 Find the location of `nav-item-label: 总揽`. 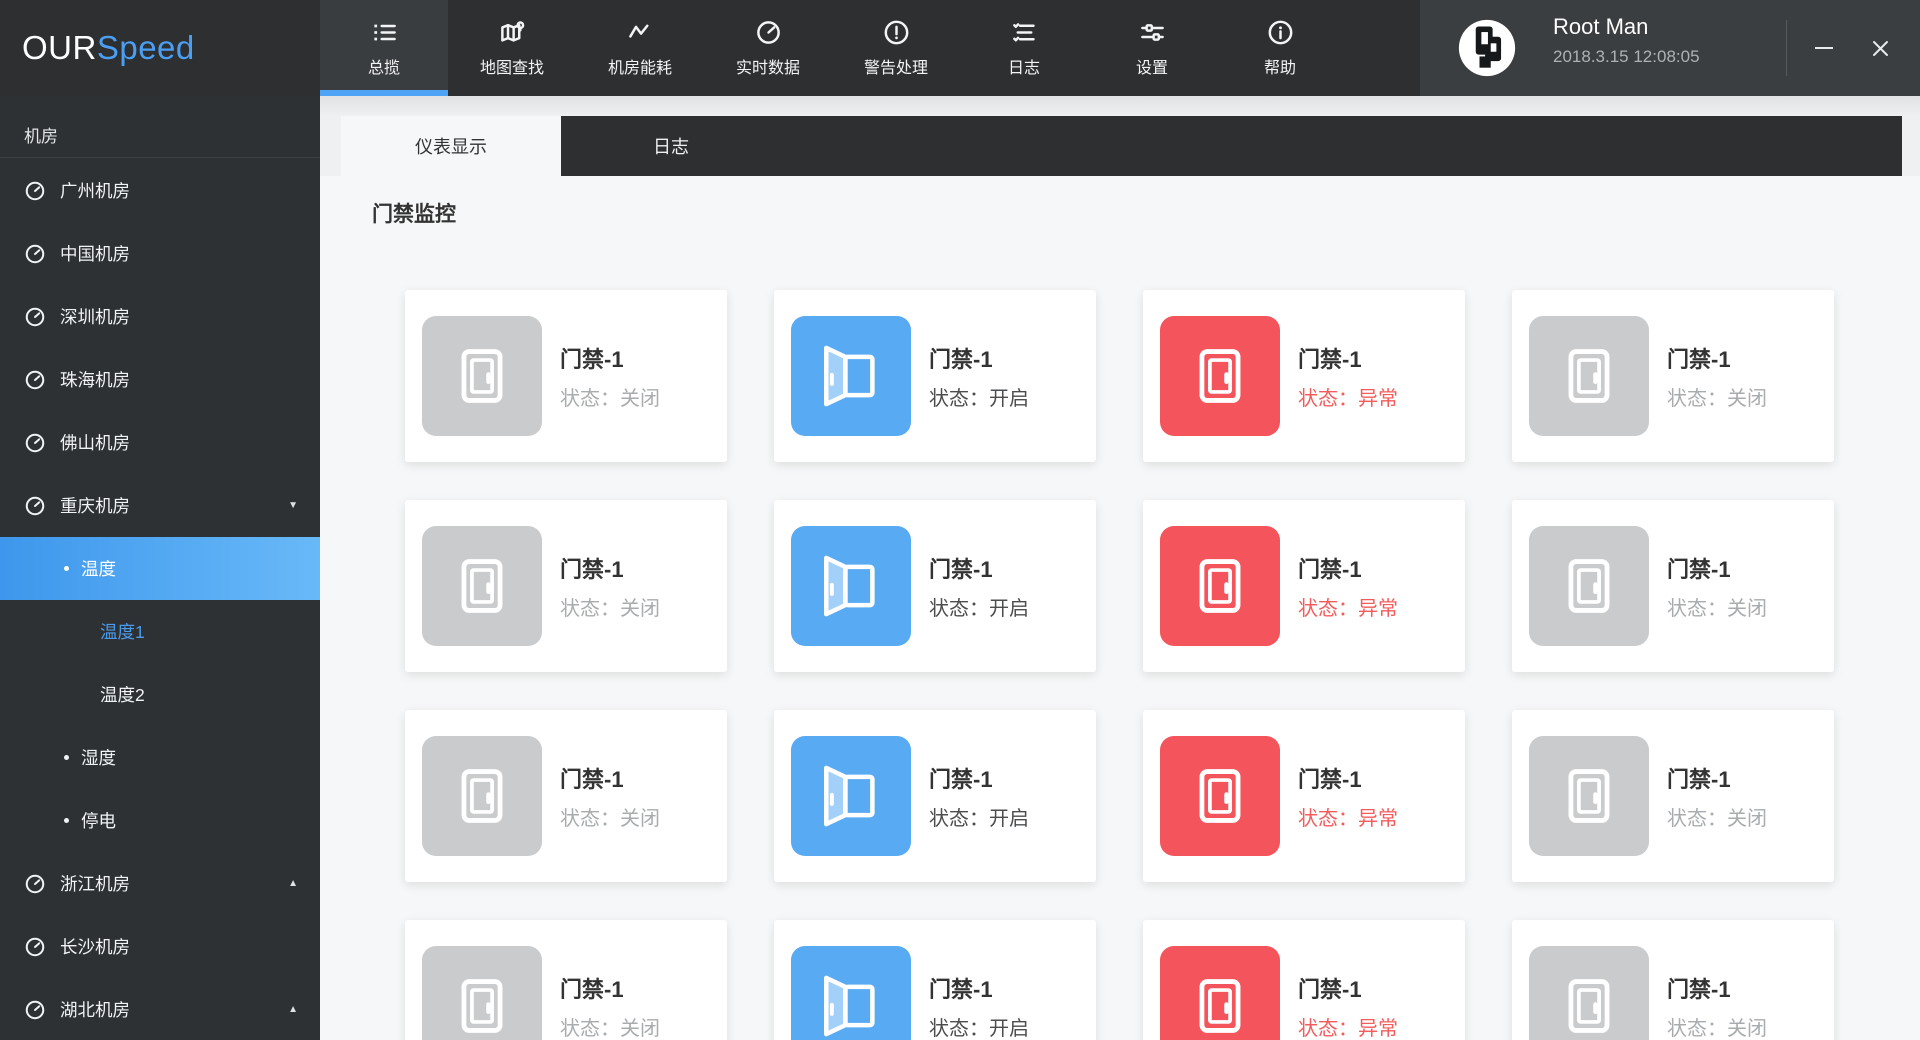

nav-item-label: 总揽 is located at coordinates (383, 68).